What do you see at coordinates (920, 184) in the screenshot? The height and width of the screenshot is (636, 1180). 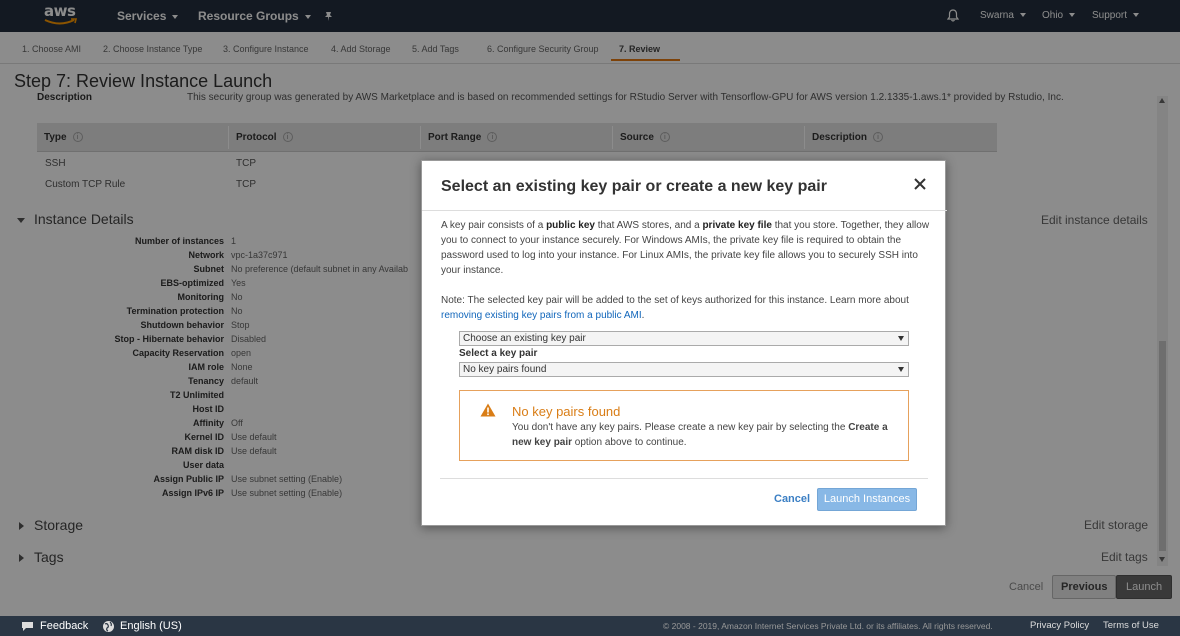 I see `close-icon` at bounding box center [920, 184].